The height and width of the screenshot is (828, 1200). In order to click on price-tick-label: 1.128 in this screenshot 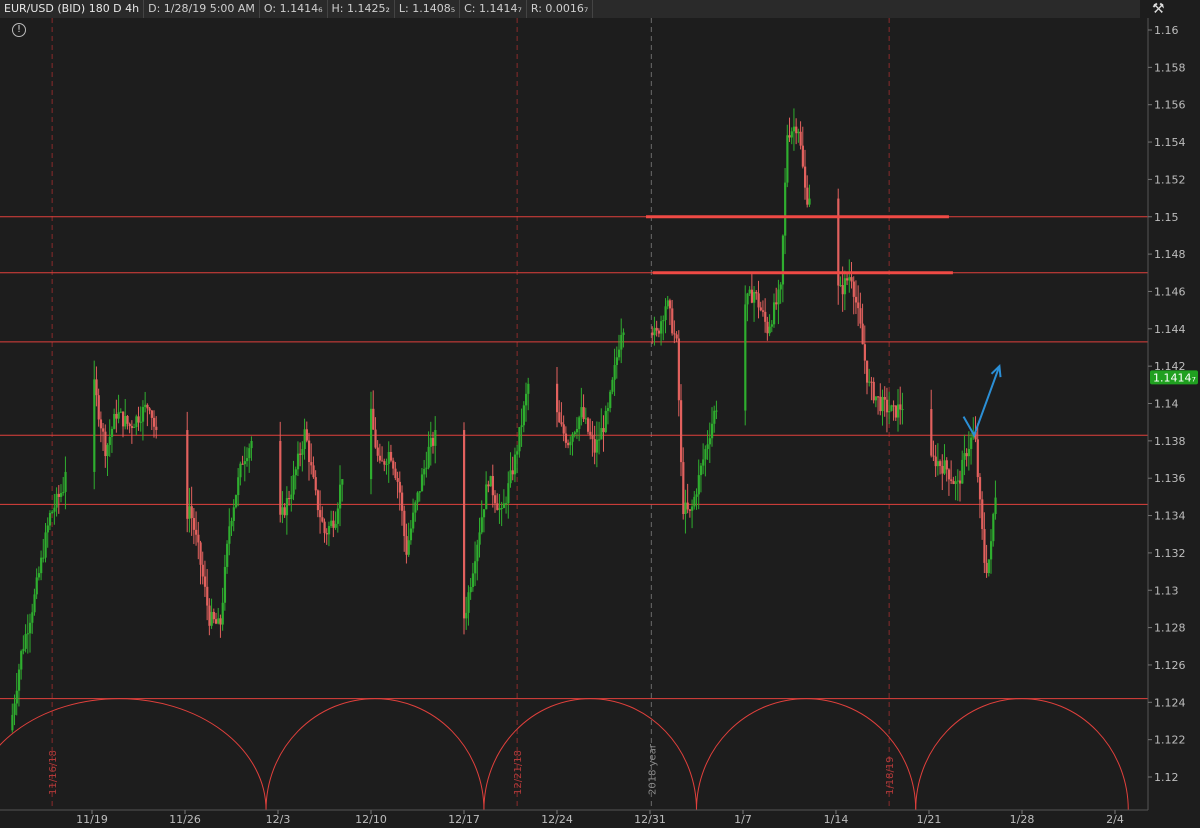, I will do `click(1170, 628)`.